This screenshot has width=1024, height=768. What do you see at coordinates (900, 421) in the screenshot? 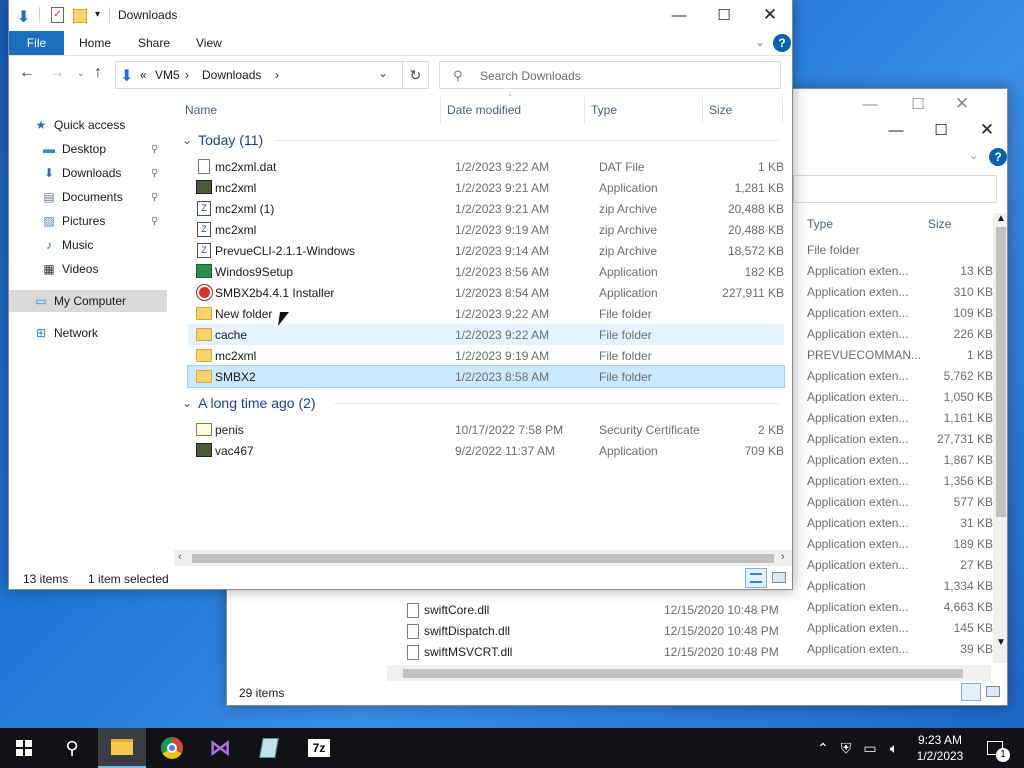
I see `bg-table-row: Application exten... 1,161 KB` at bounding box center [900, 421].